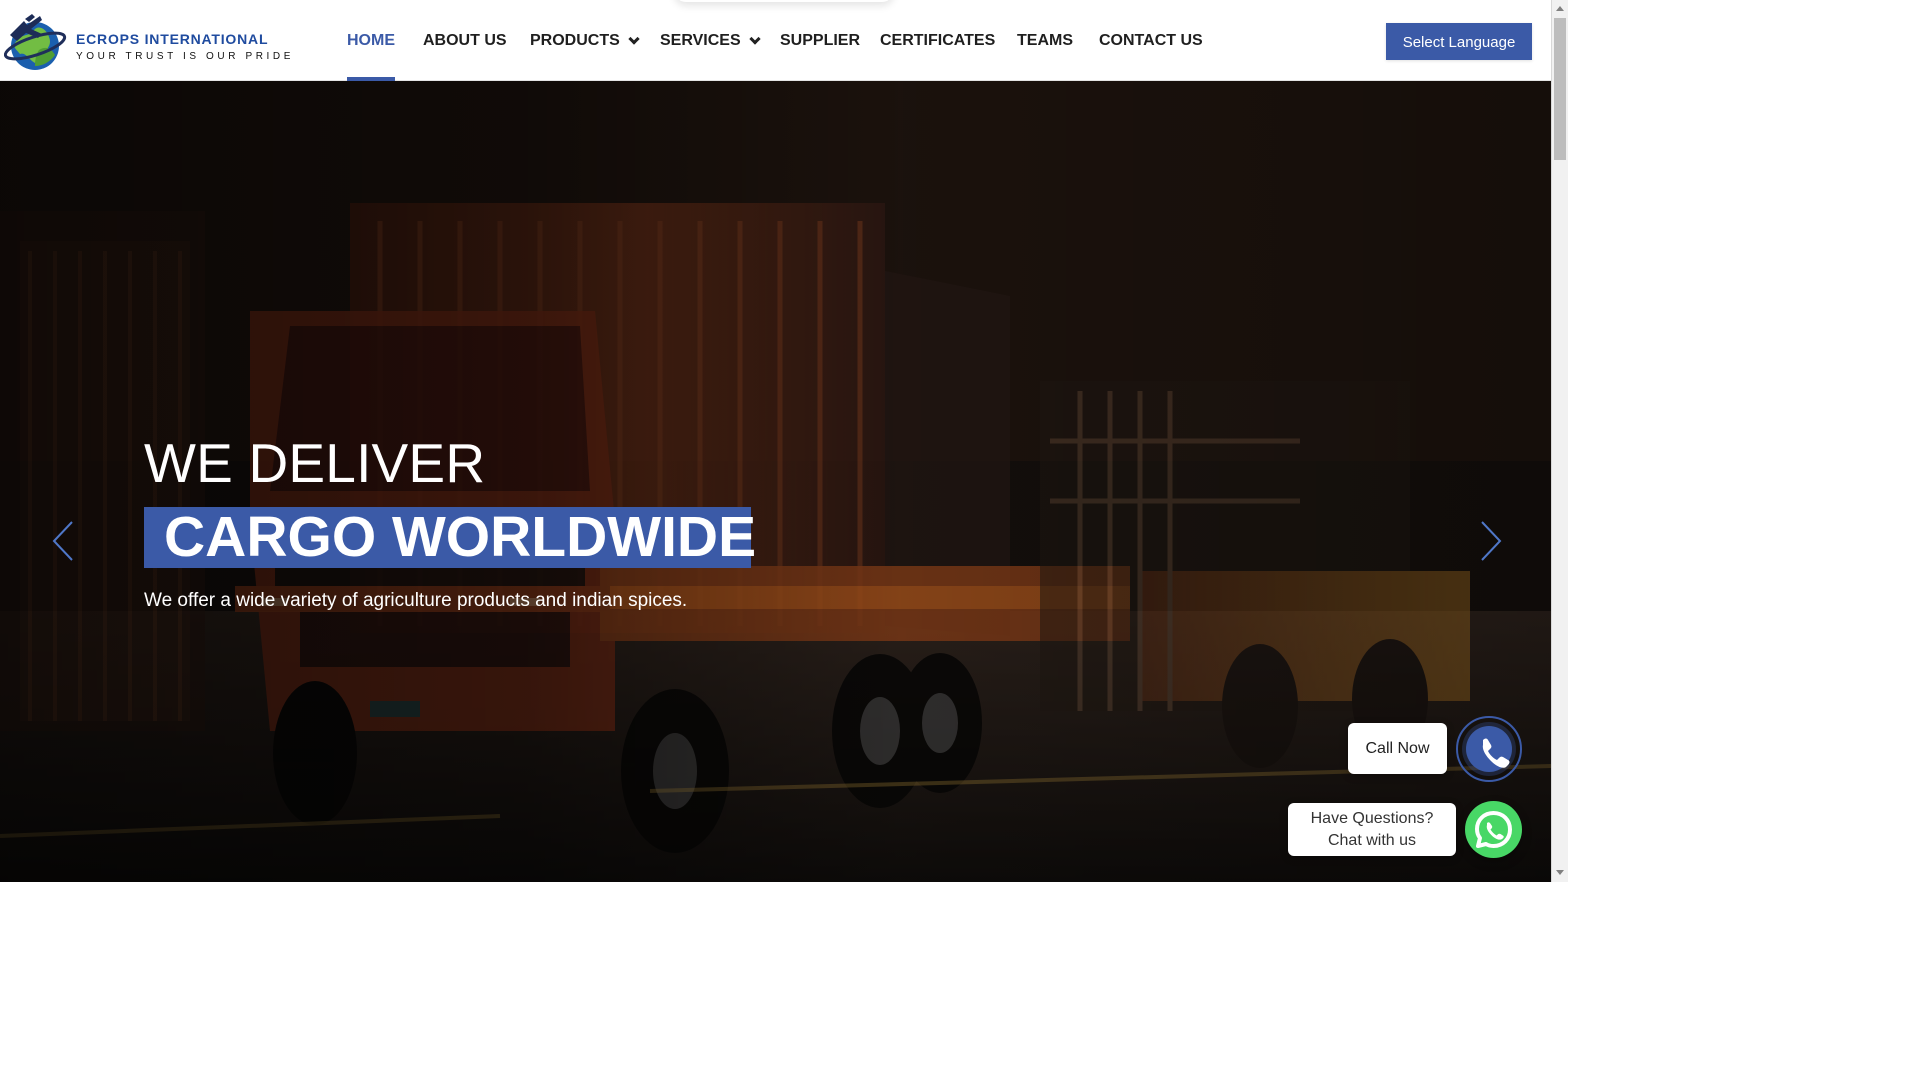 The width and height of the screenshot is (1920, 1080). Describe the element at coordinates (1560, 89) in the screenshot. I see `scrollbar-thumb` at that location.